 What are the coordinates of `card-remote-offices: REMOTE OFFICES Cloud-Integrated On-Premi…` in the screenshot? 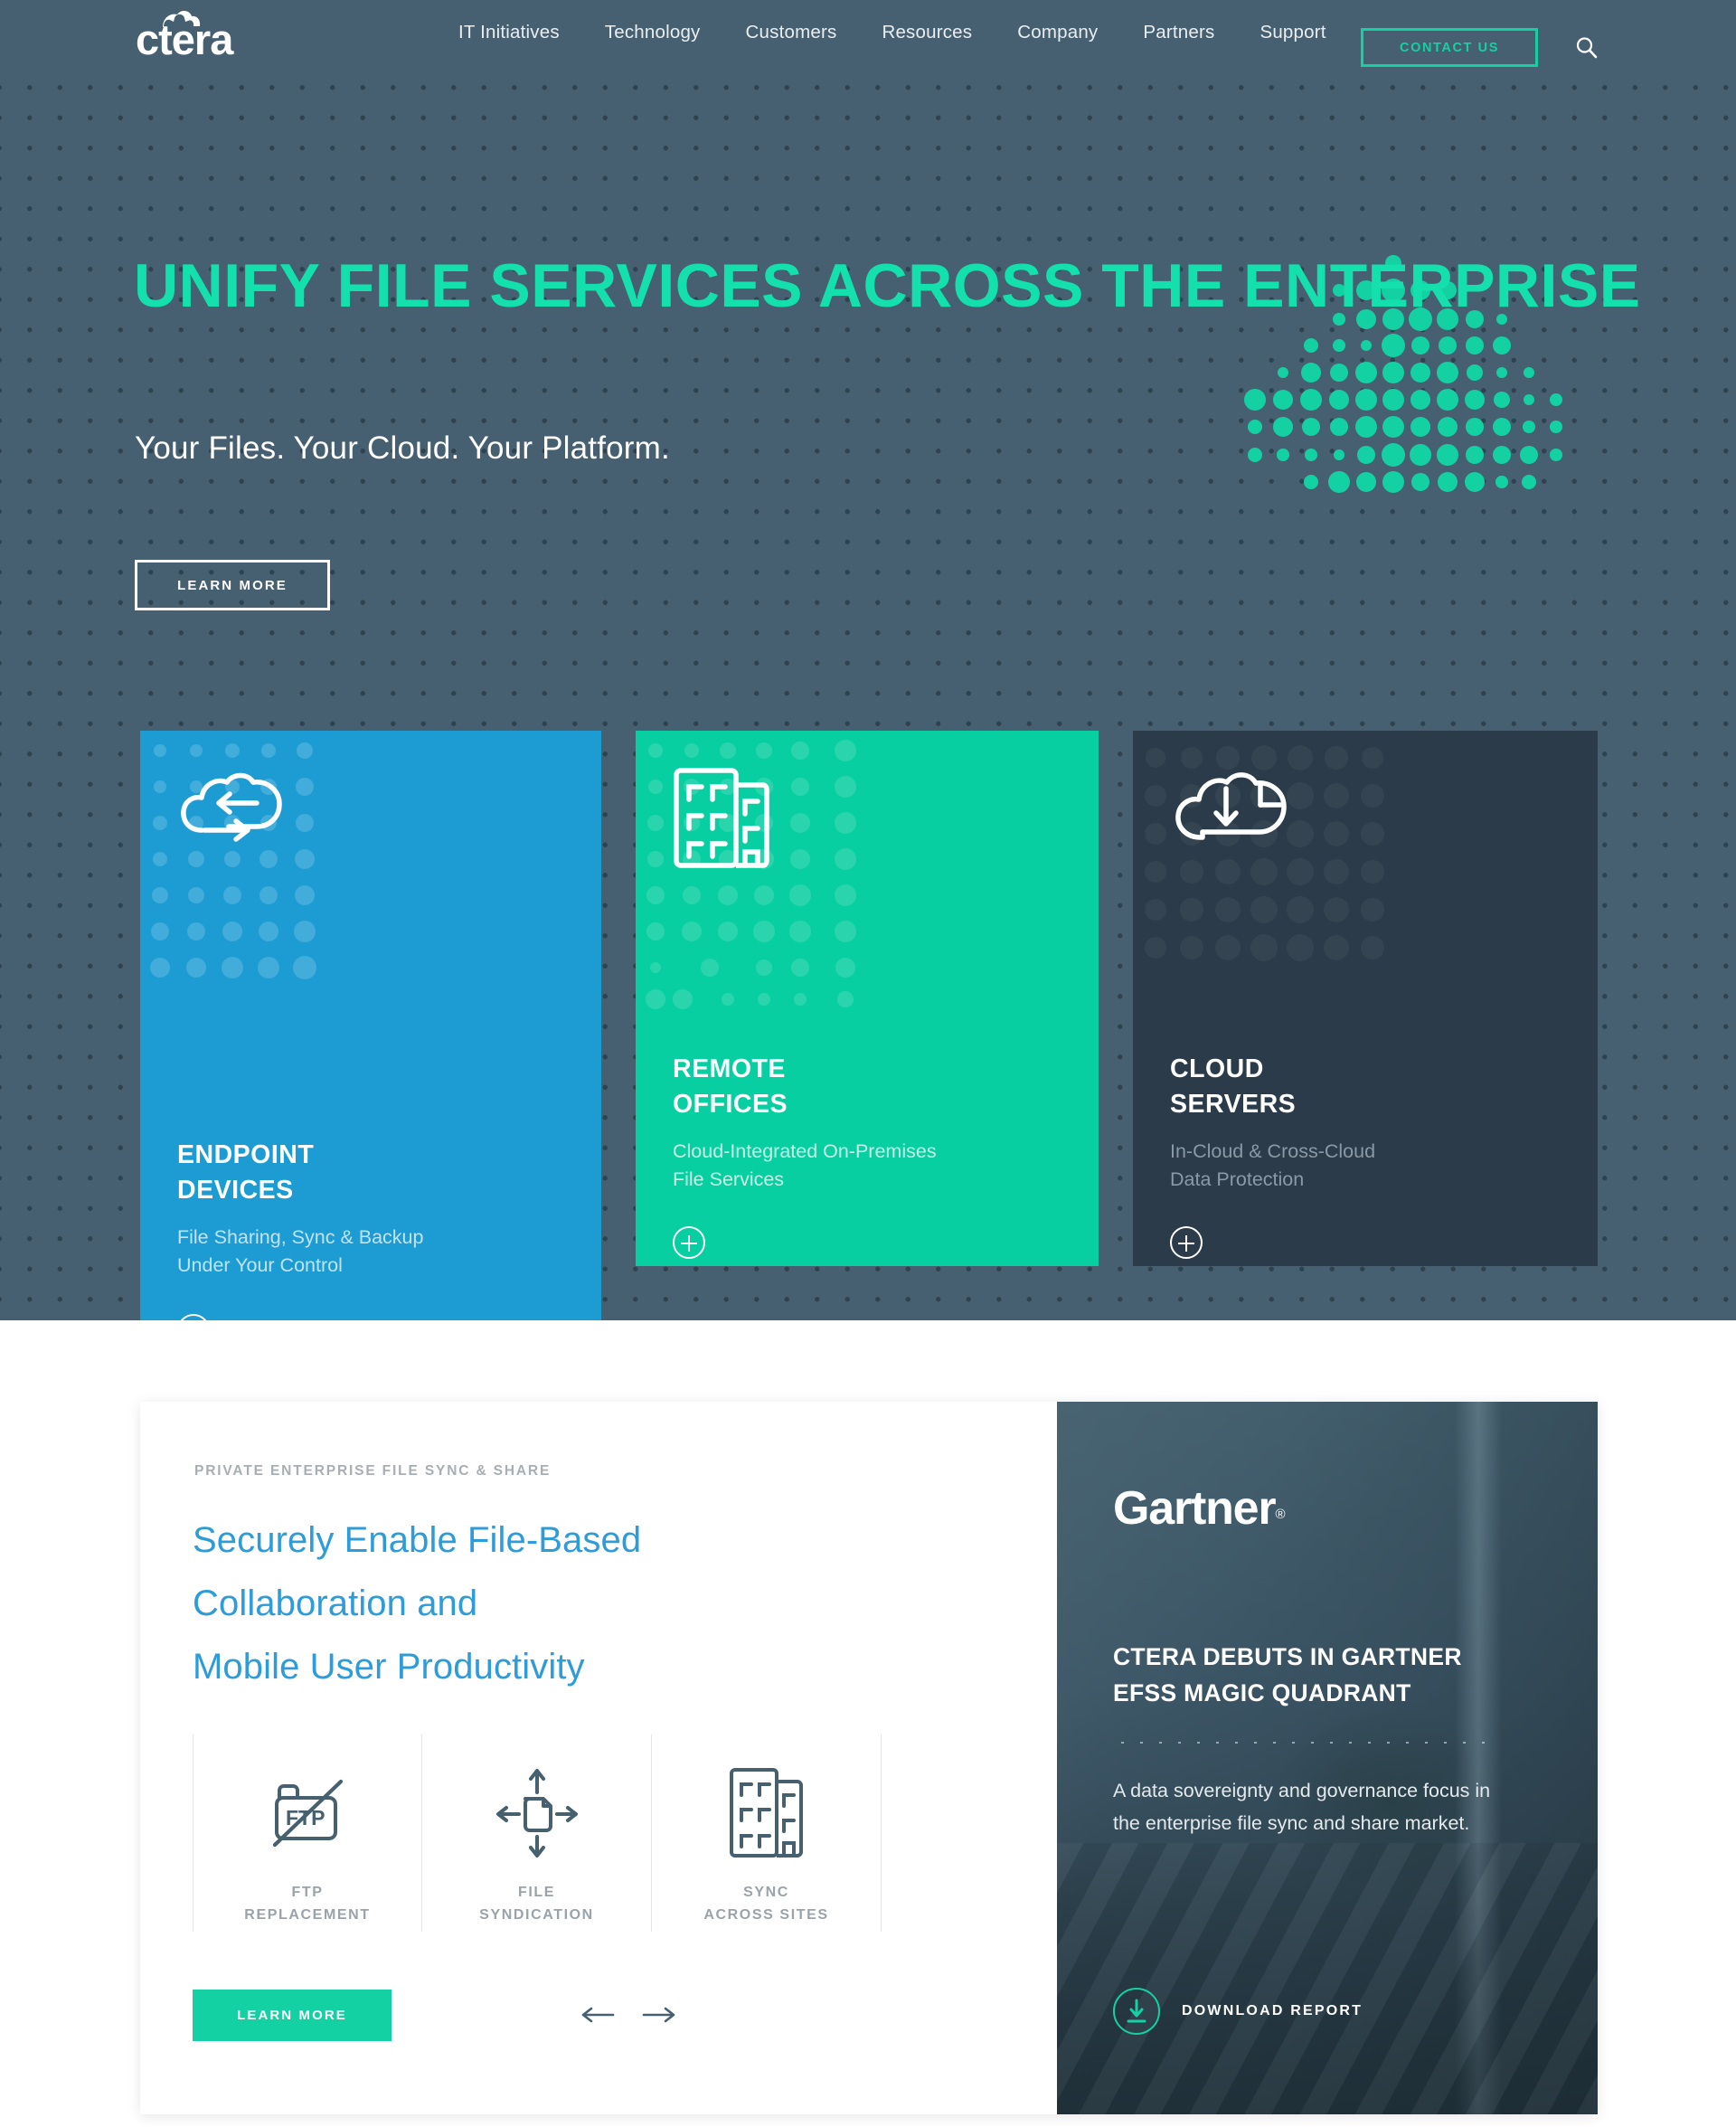 It's located at (868, 998).